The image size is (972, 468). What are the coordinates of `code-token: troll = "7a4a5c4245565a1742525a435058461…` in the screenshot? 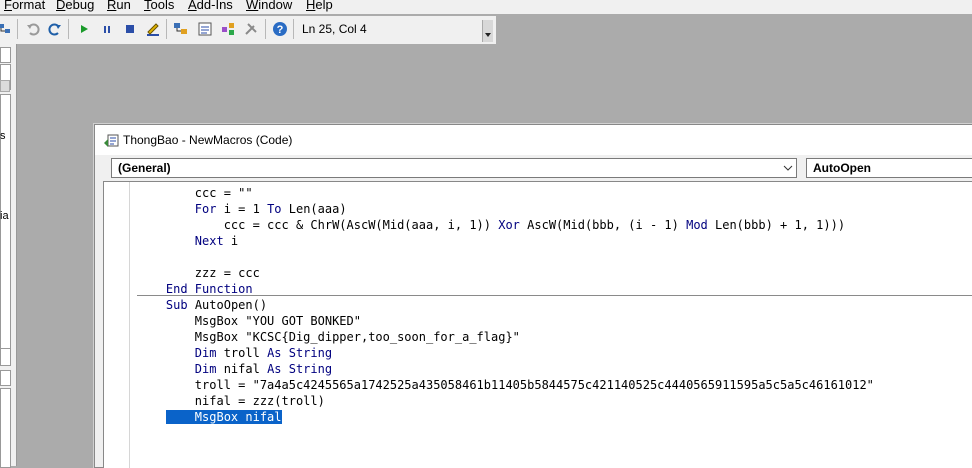 It's located at (505, 385).